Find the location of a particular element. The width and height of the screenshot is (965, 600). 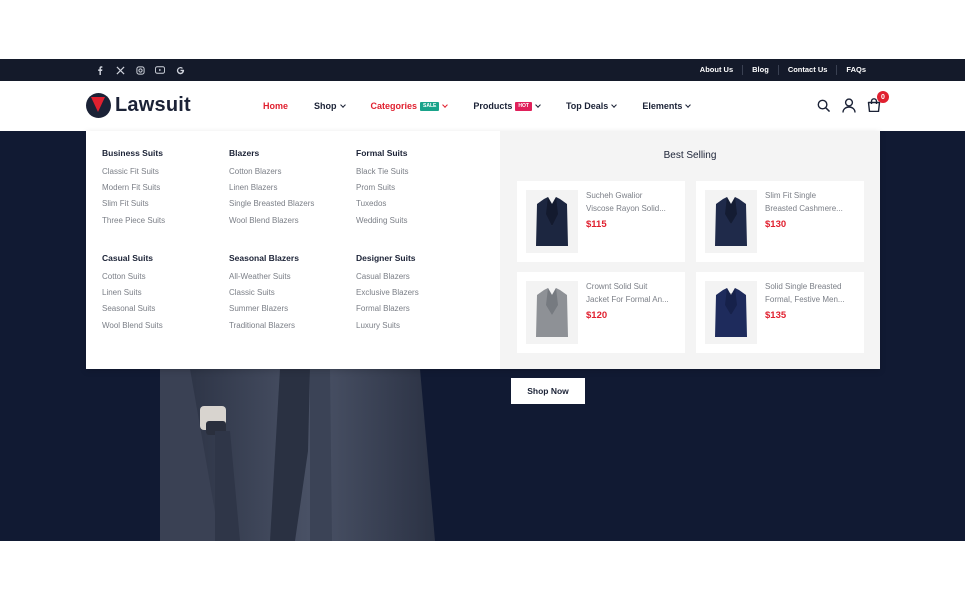

menu-link: Exclusive Blazers is located at coordinates (418, 292).